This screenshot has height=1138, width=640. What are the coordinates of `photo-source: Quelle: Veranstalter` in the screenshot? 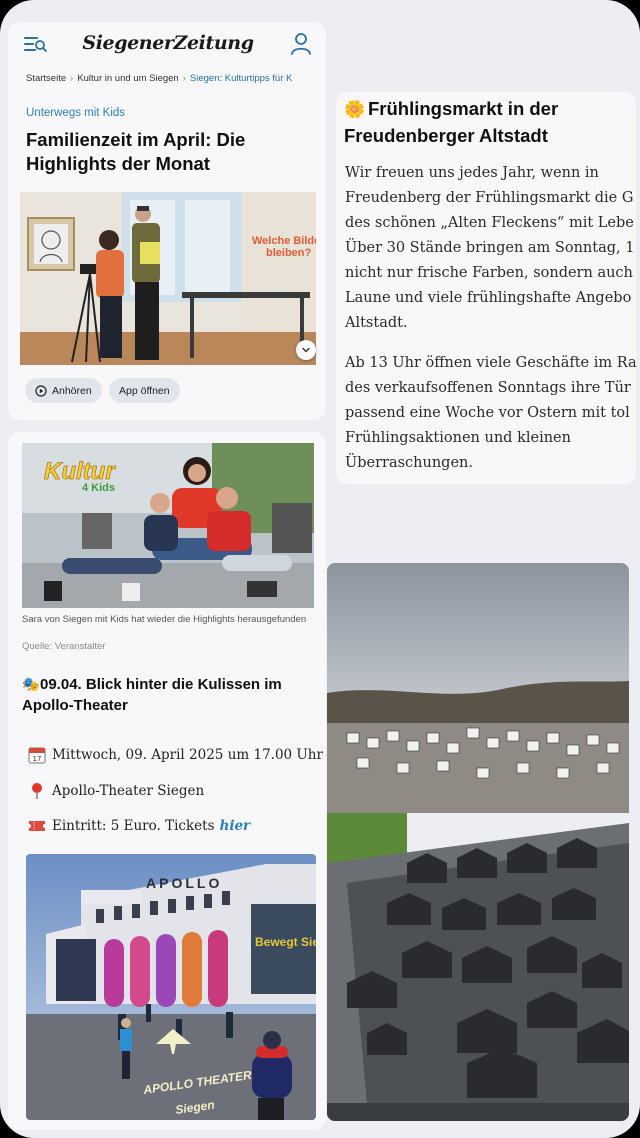 It's located at (64, 646).